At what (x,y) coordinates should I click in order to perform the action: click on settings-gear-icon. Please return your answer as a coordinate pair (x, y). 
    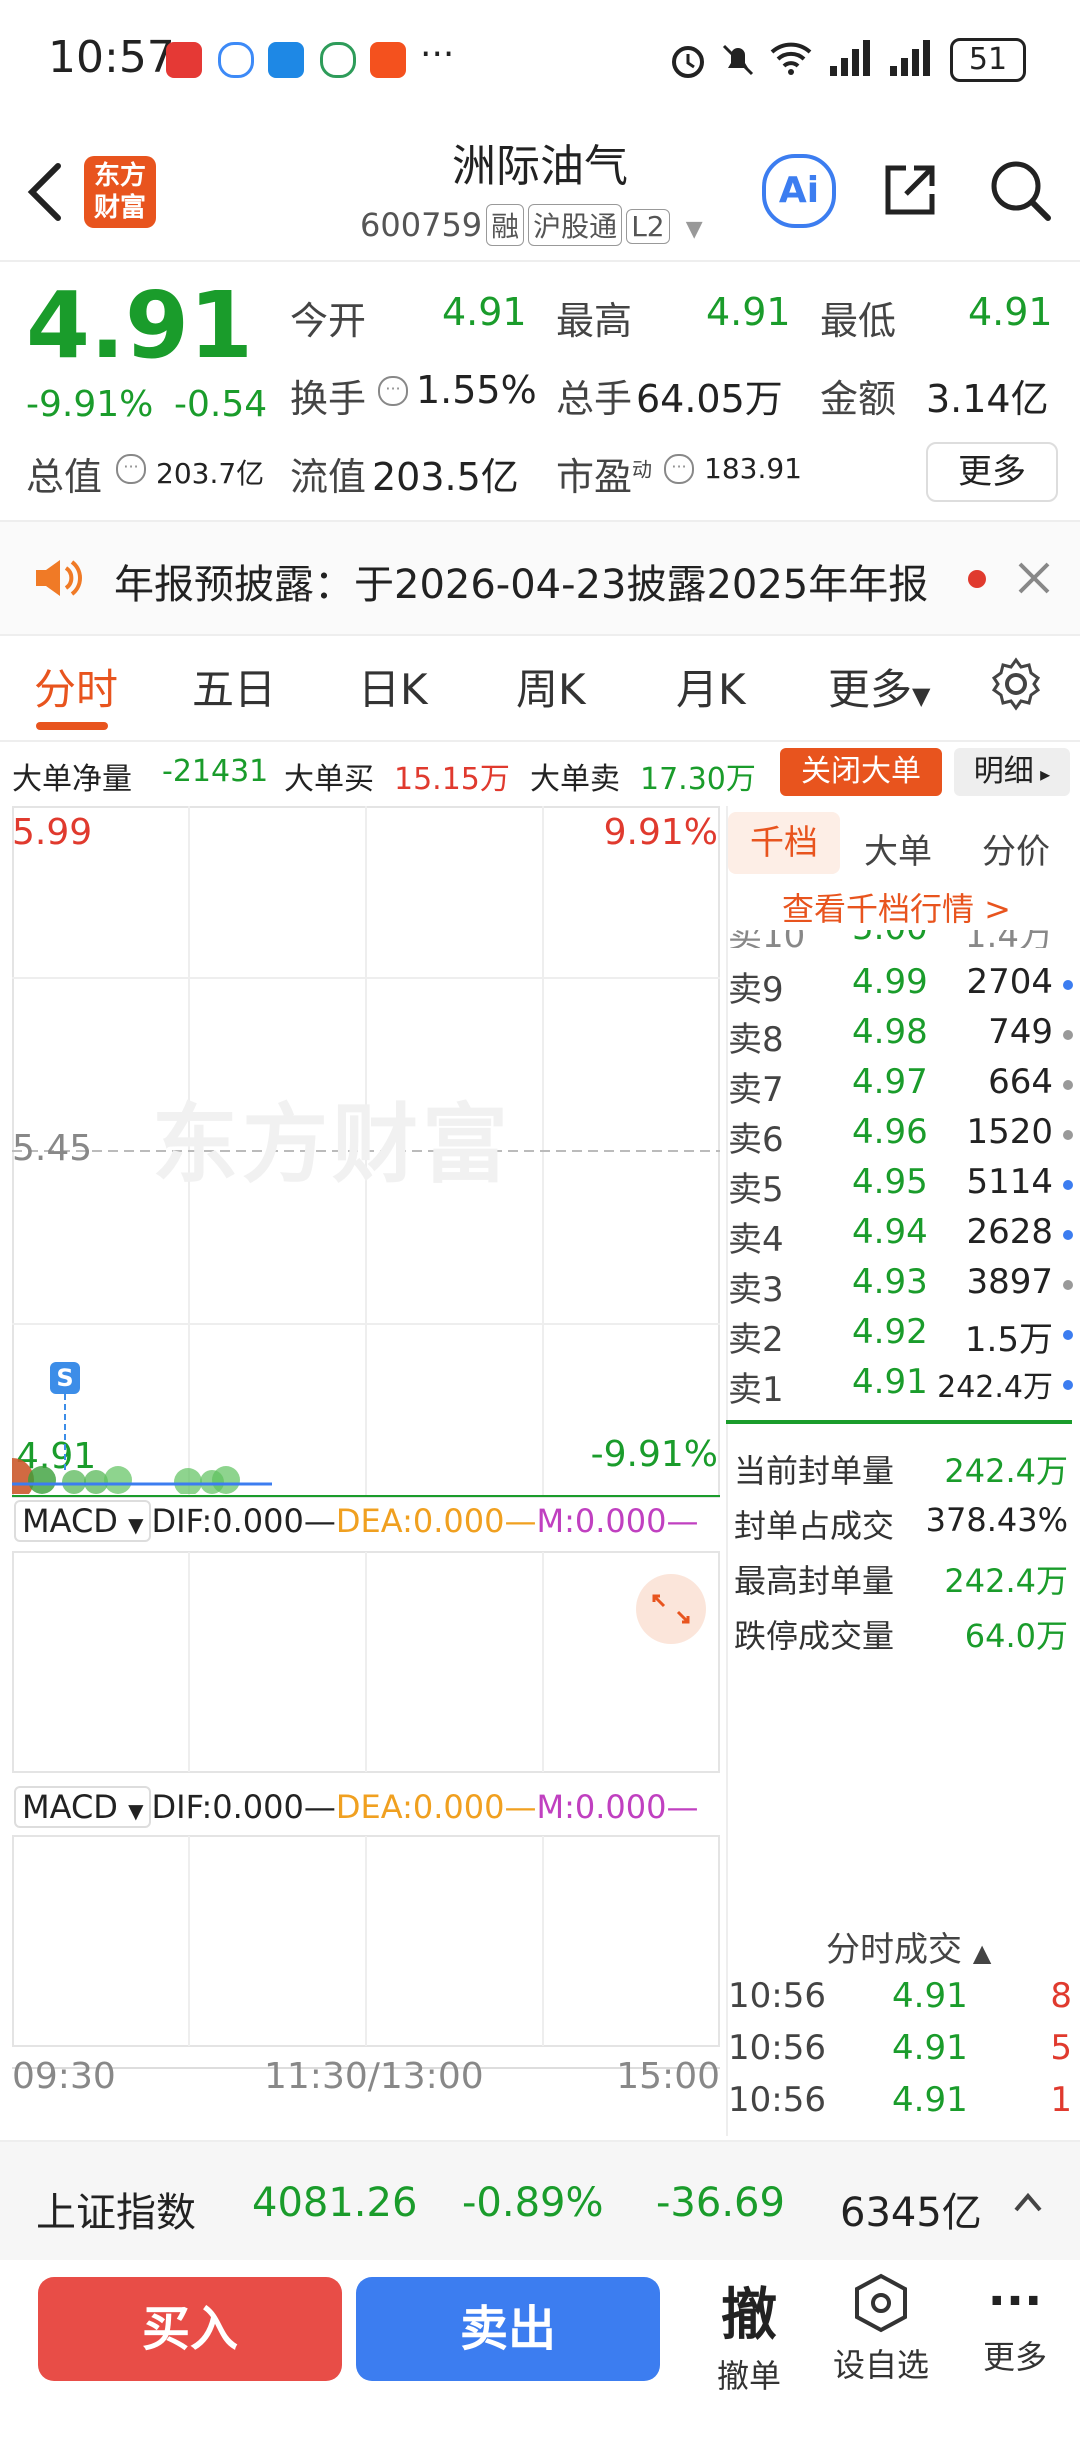
    Looking at the image, I should click on (1016, 684).